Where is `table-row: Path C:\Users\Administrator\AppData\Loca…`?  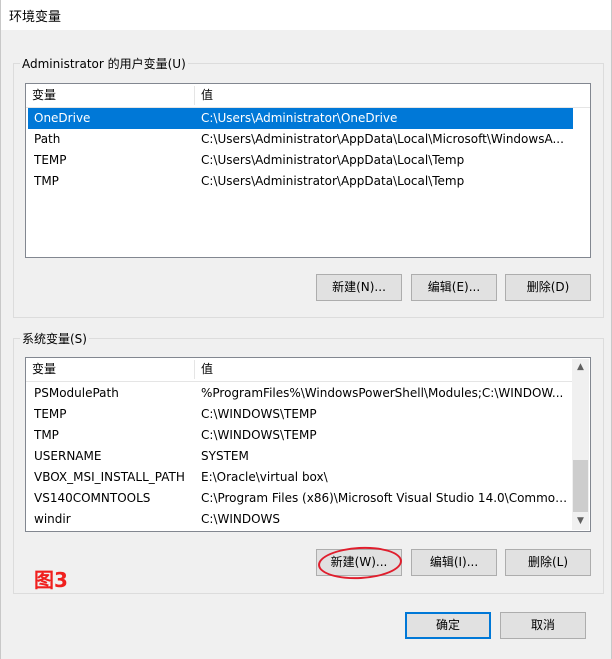 table-row: Path C:\Users\Administrator\AppData\Loca… is located at coordinates (300, 139).